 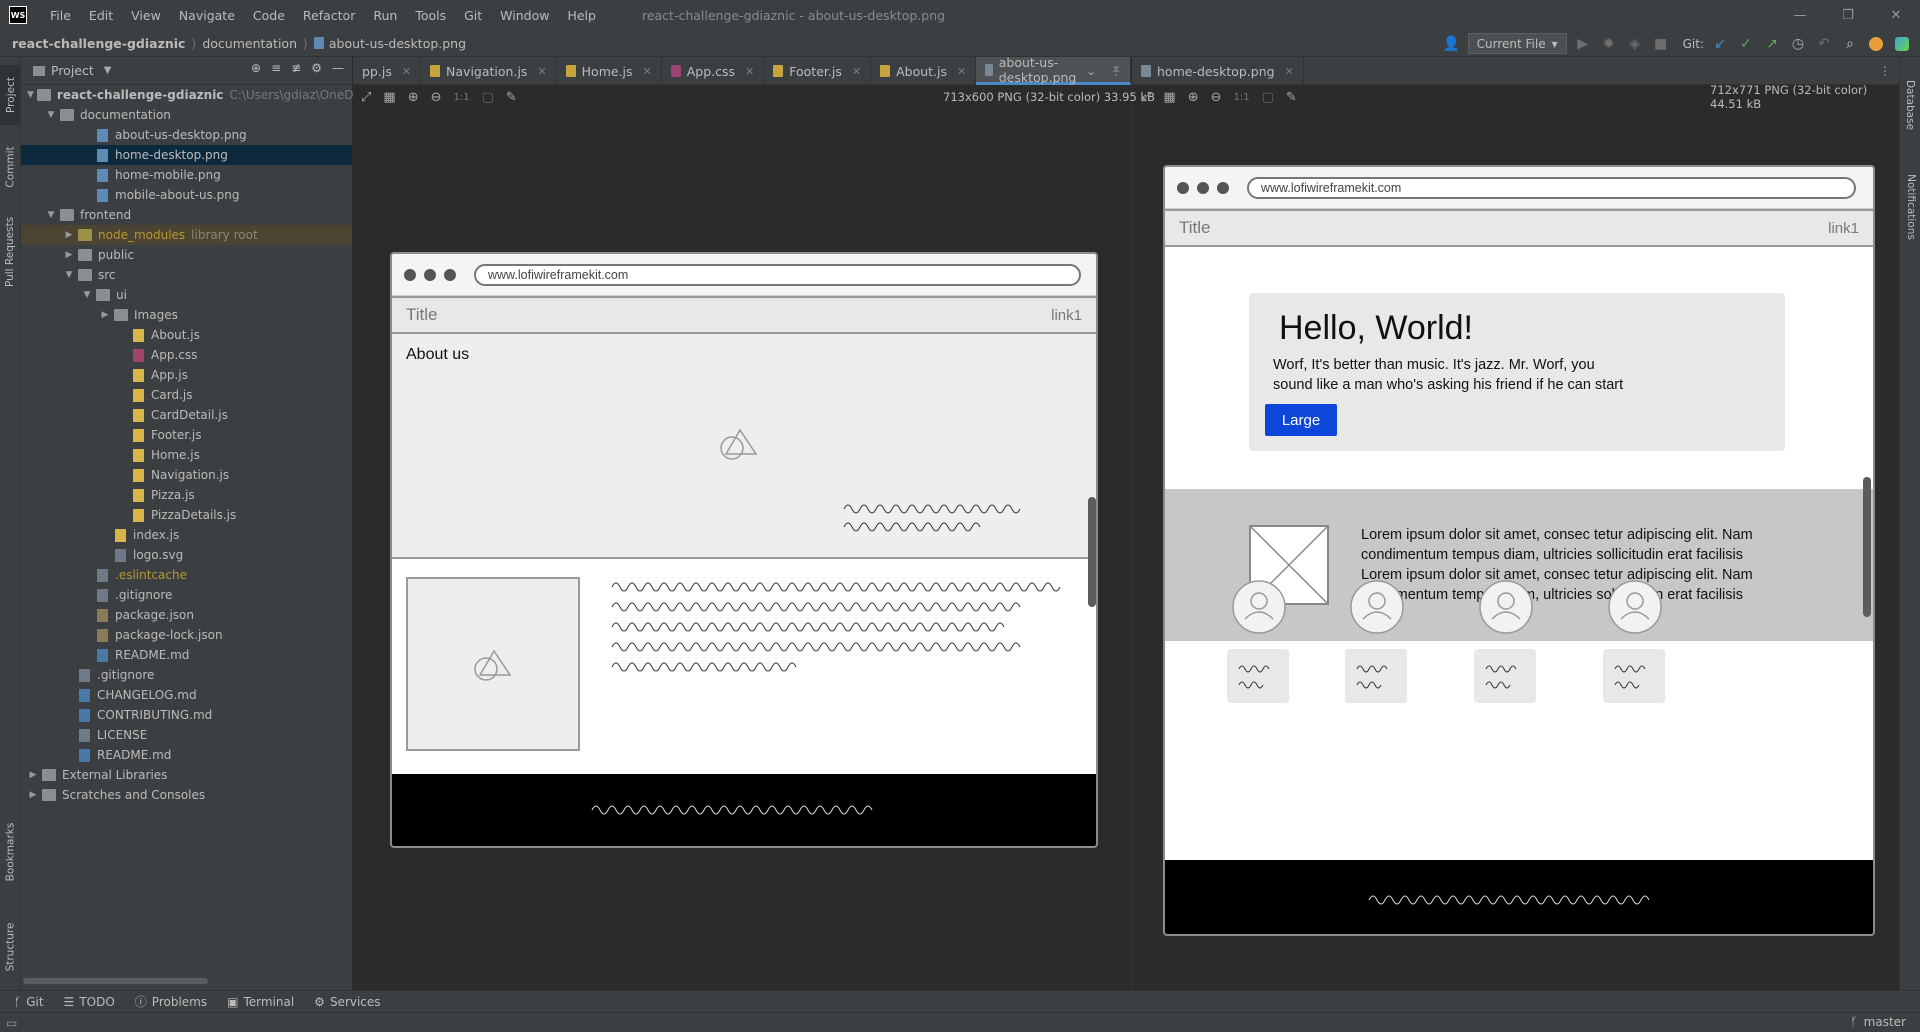 What do you see at coordinates (1517, 43) in the screenshot?
I see `run-config-select: Current File ▾` at bounding box center [1517, 43].